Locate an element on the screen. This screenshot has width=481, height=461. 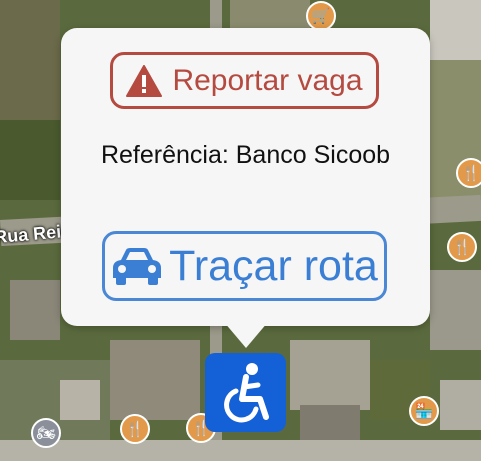
report-spot-label: Reportar vaga is located at coordinates (267, 80).